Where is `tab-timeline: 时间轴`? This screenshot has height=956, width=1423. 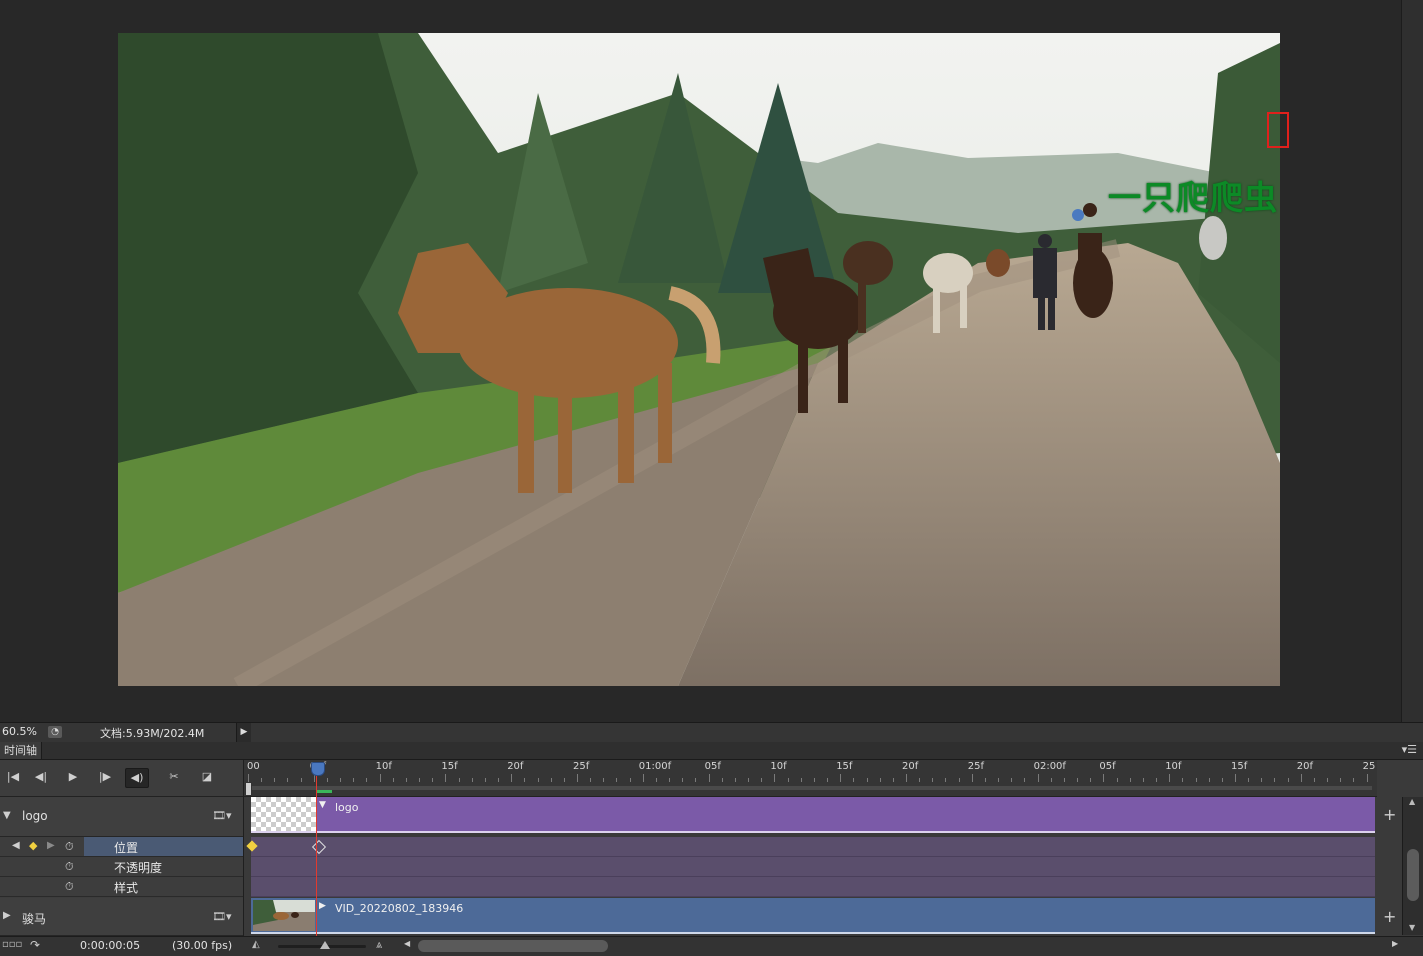
tab-timeline: 时间轴 is located at coordinates (21, 750).